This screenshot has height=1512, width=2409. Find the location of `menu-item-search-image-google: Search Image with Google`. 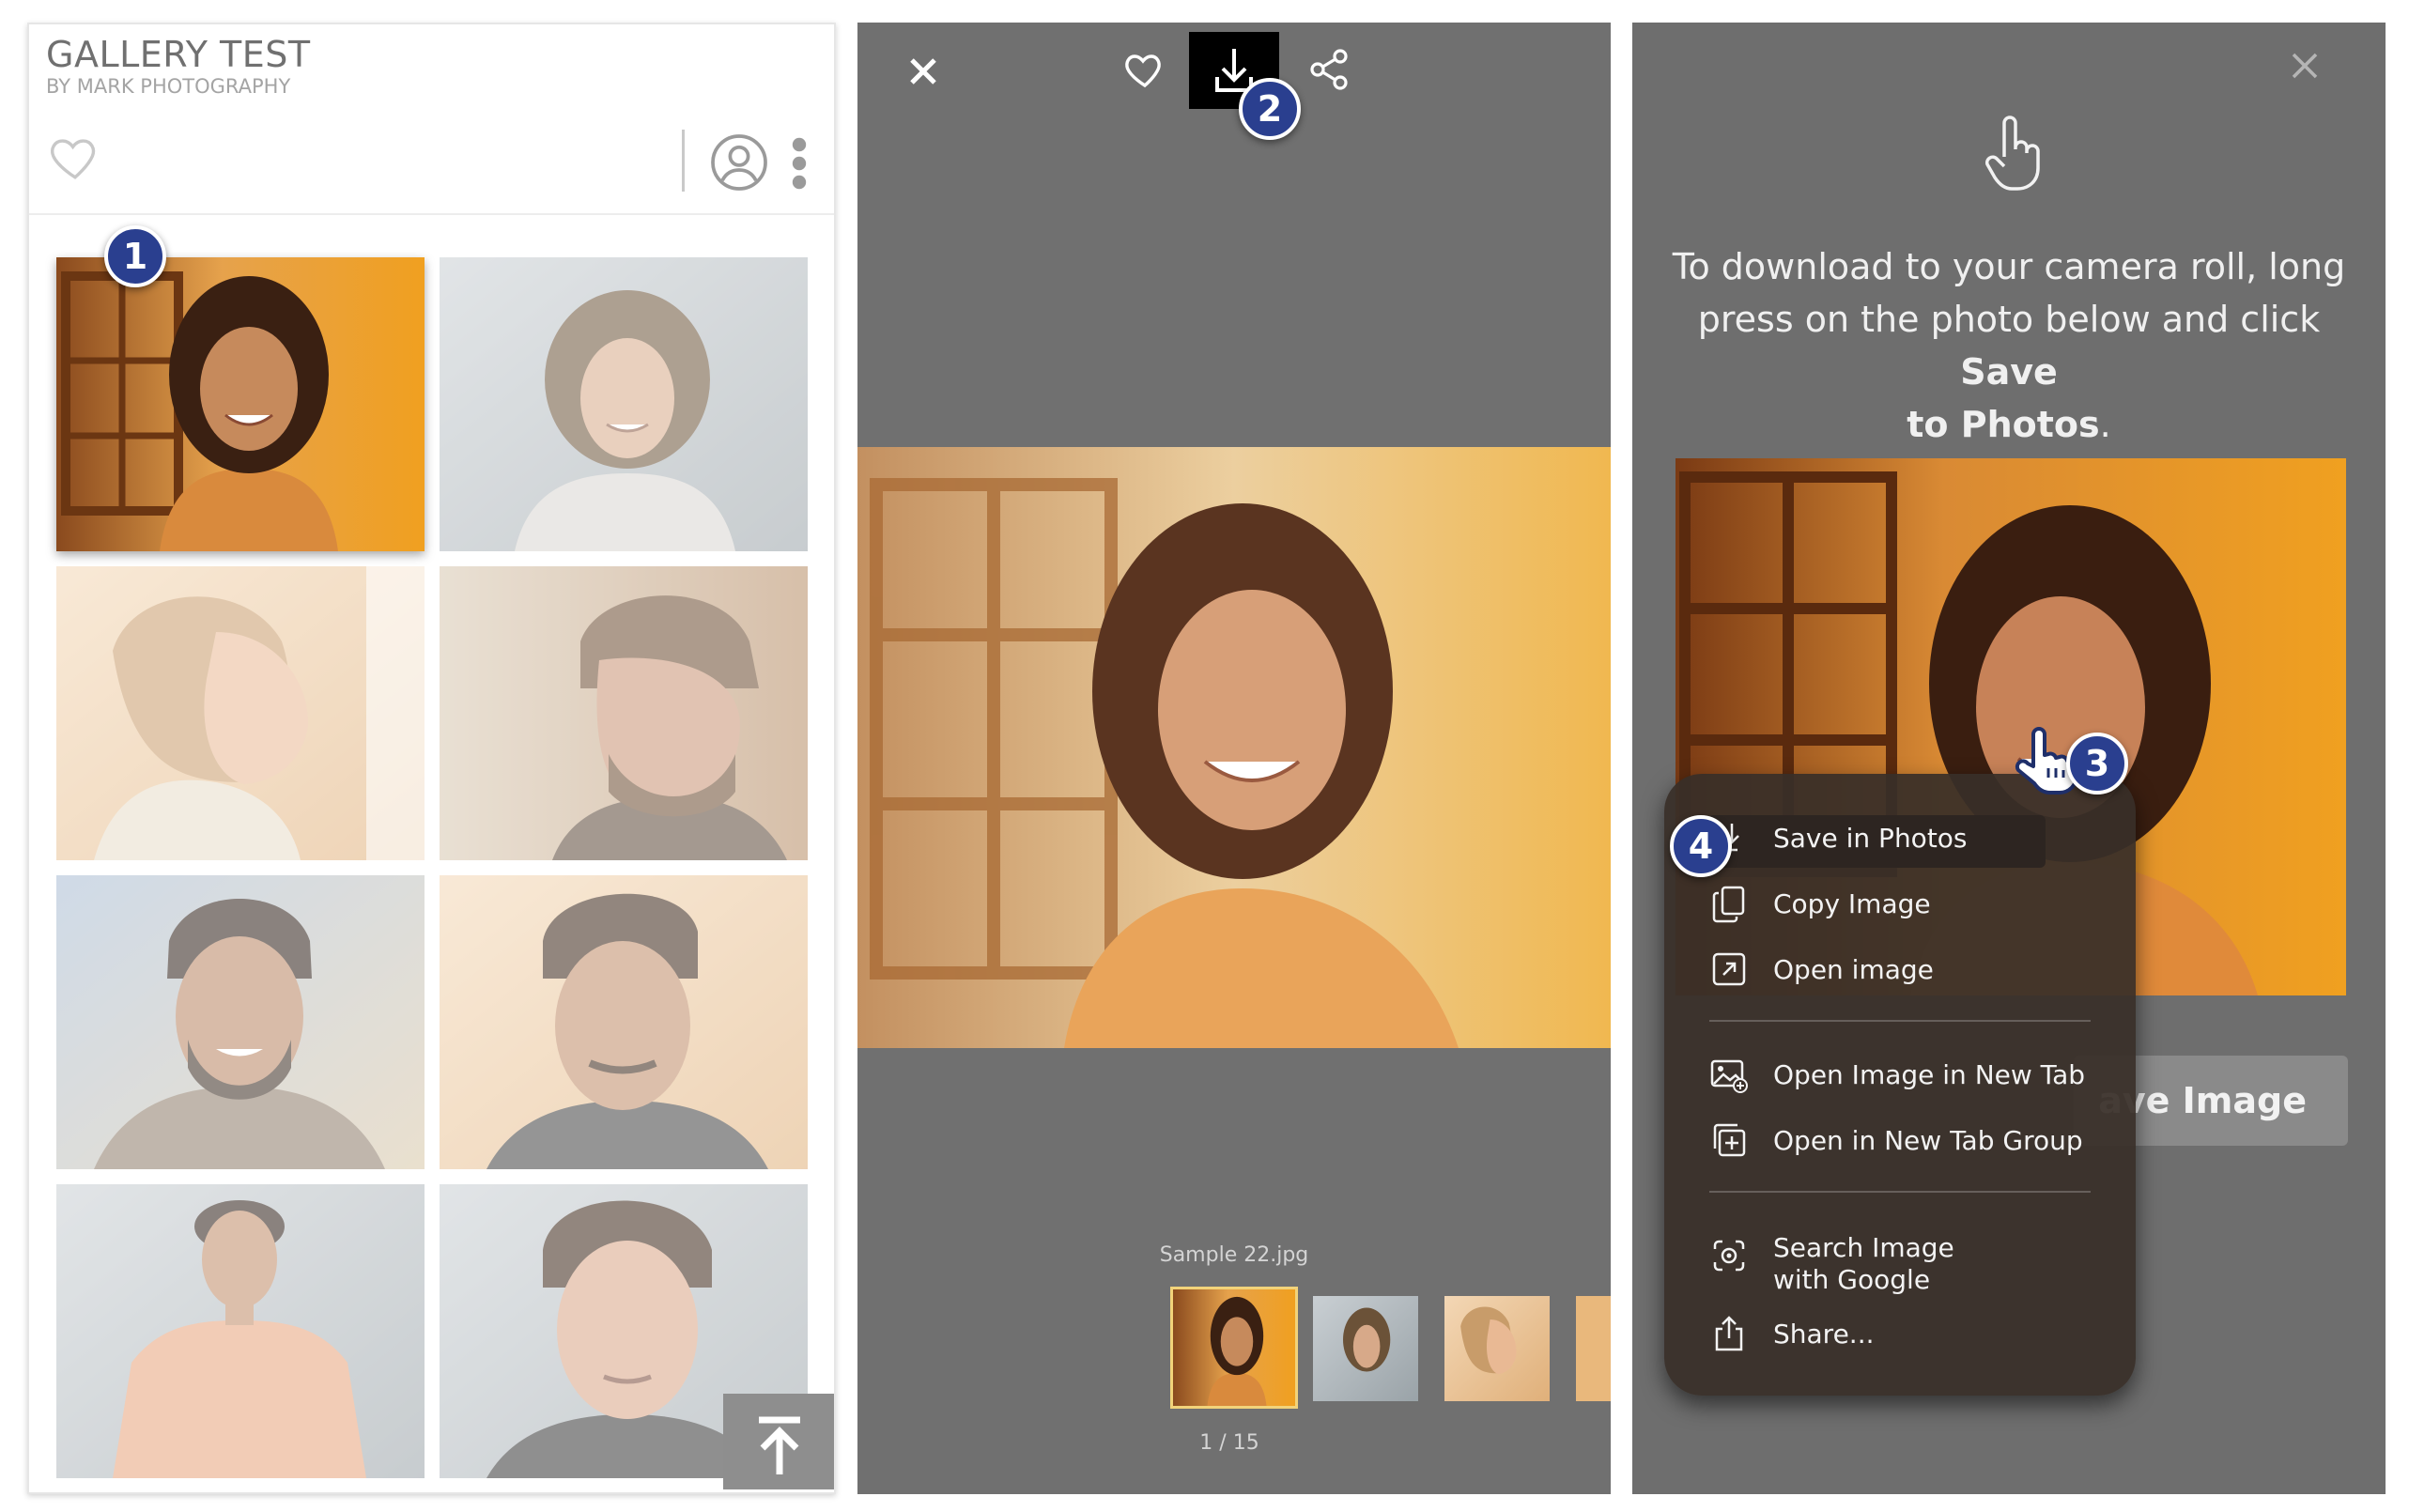

menu-item-search-image-google: Search Image with Google is located at coordinates (1900, 1255).